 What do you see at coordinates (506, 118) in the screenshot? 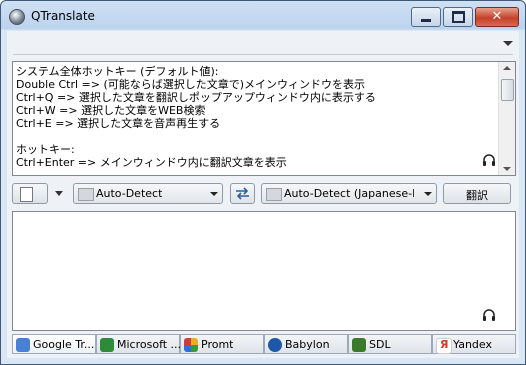
I see `source-scrollbar` at bounding box center [506, 118].